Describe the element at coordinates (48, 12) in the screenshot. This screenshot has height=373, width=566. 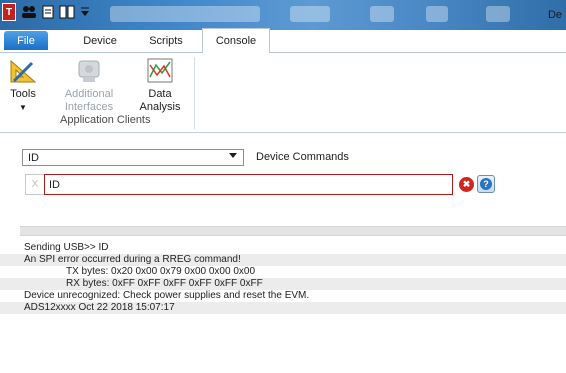
I see `document-icon` at that location.